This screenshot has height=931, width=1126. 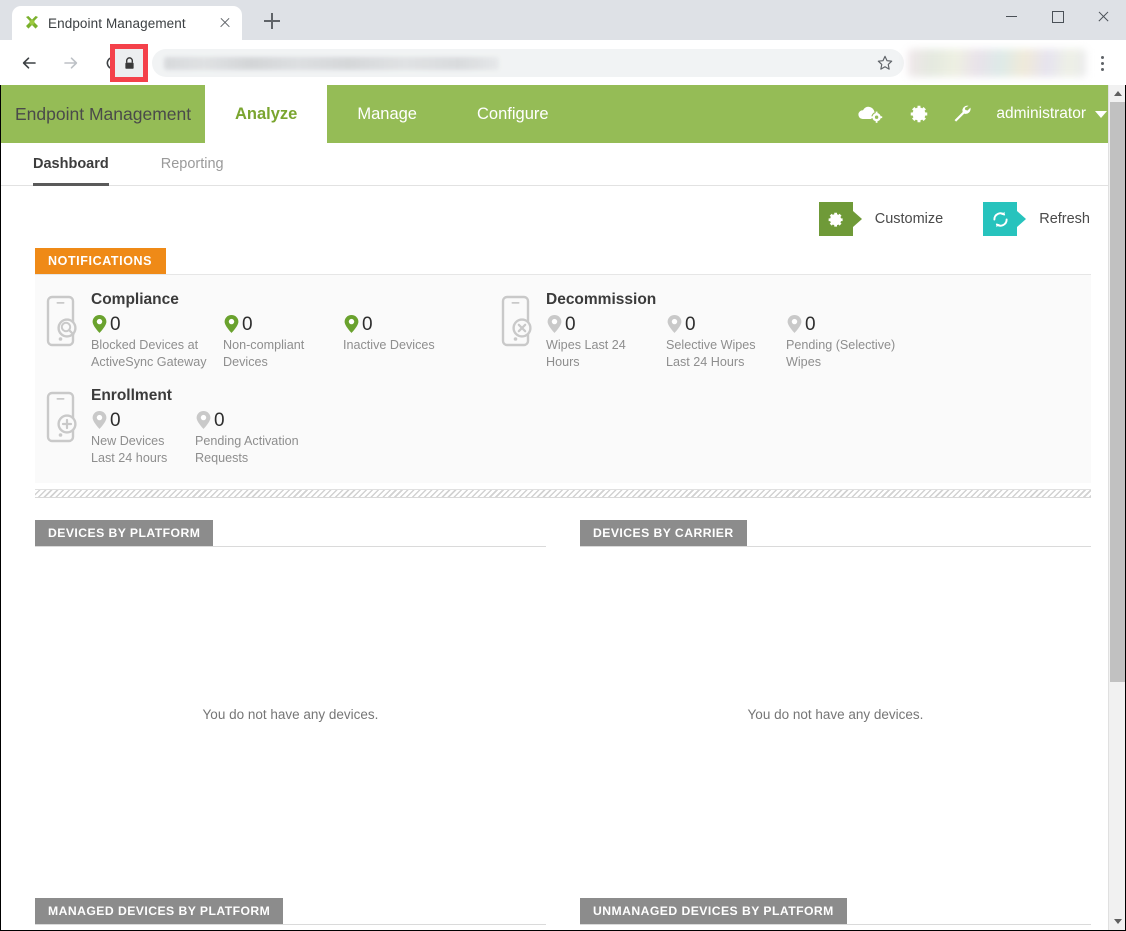 I want to click on page-scrollbar, so click(x=1116, y=507).